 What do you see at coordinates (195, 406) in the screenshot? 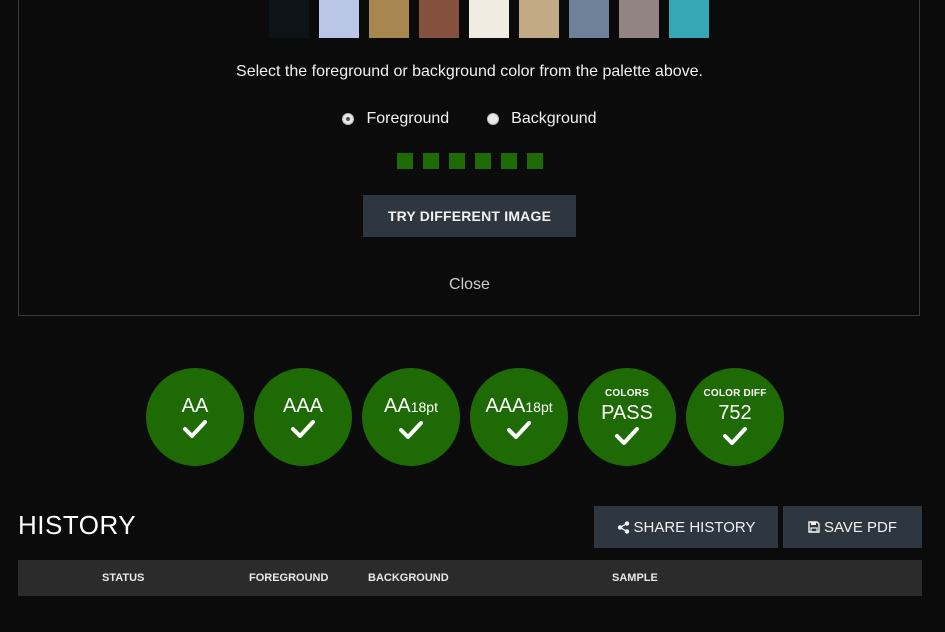
I see `badge-aa-label: AA` at bounding box center [195, 406].